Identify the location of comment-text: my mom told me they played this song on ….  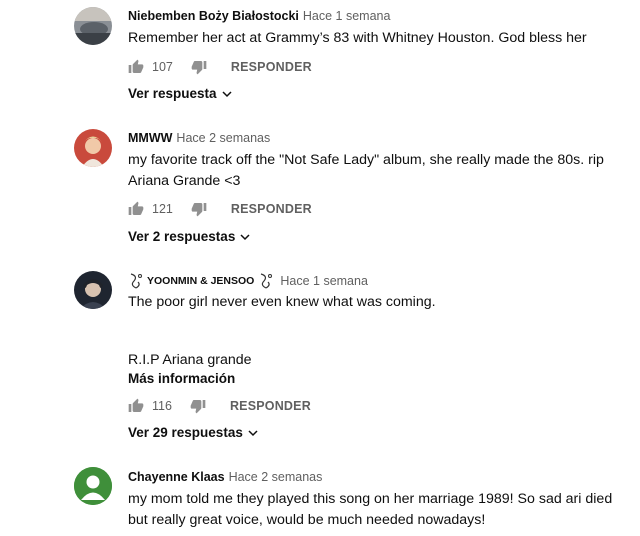
(370, 509).